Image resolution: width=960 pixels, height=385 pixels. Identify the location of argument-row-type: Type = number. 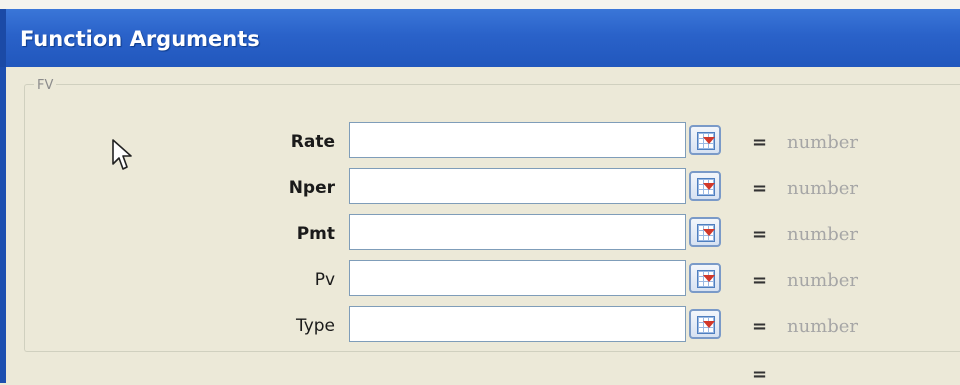
(480, 326).